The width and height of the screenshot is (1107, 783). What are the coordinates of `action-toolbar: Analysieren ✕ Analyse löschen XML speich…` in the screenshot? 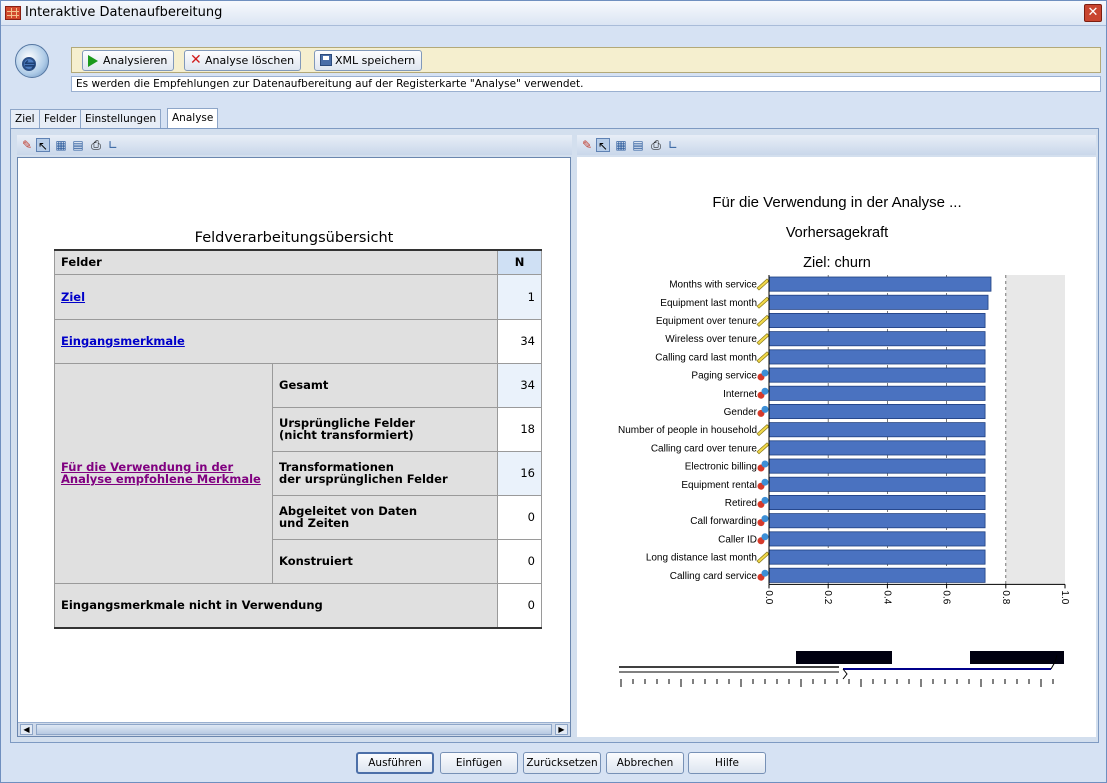 It's located at (586, 60).